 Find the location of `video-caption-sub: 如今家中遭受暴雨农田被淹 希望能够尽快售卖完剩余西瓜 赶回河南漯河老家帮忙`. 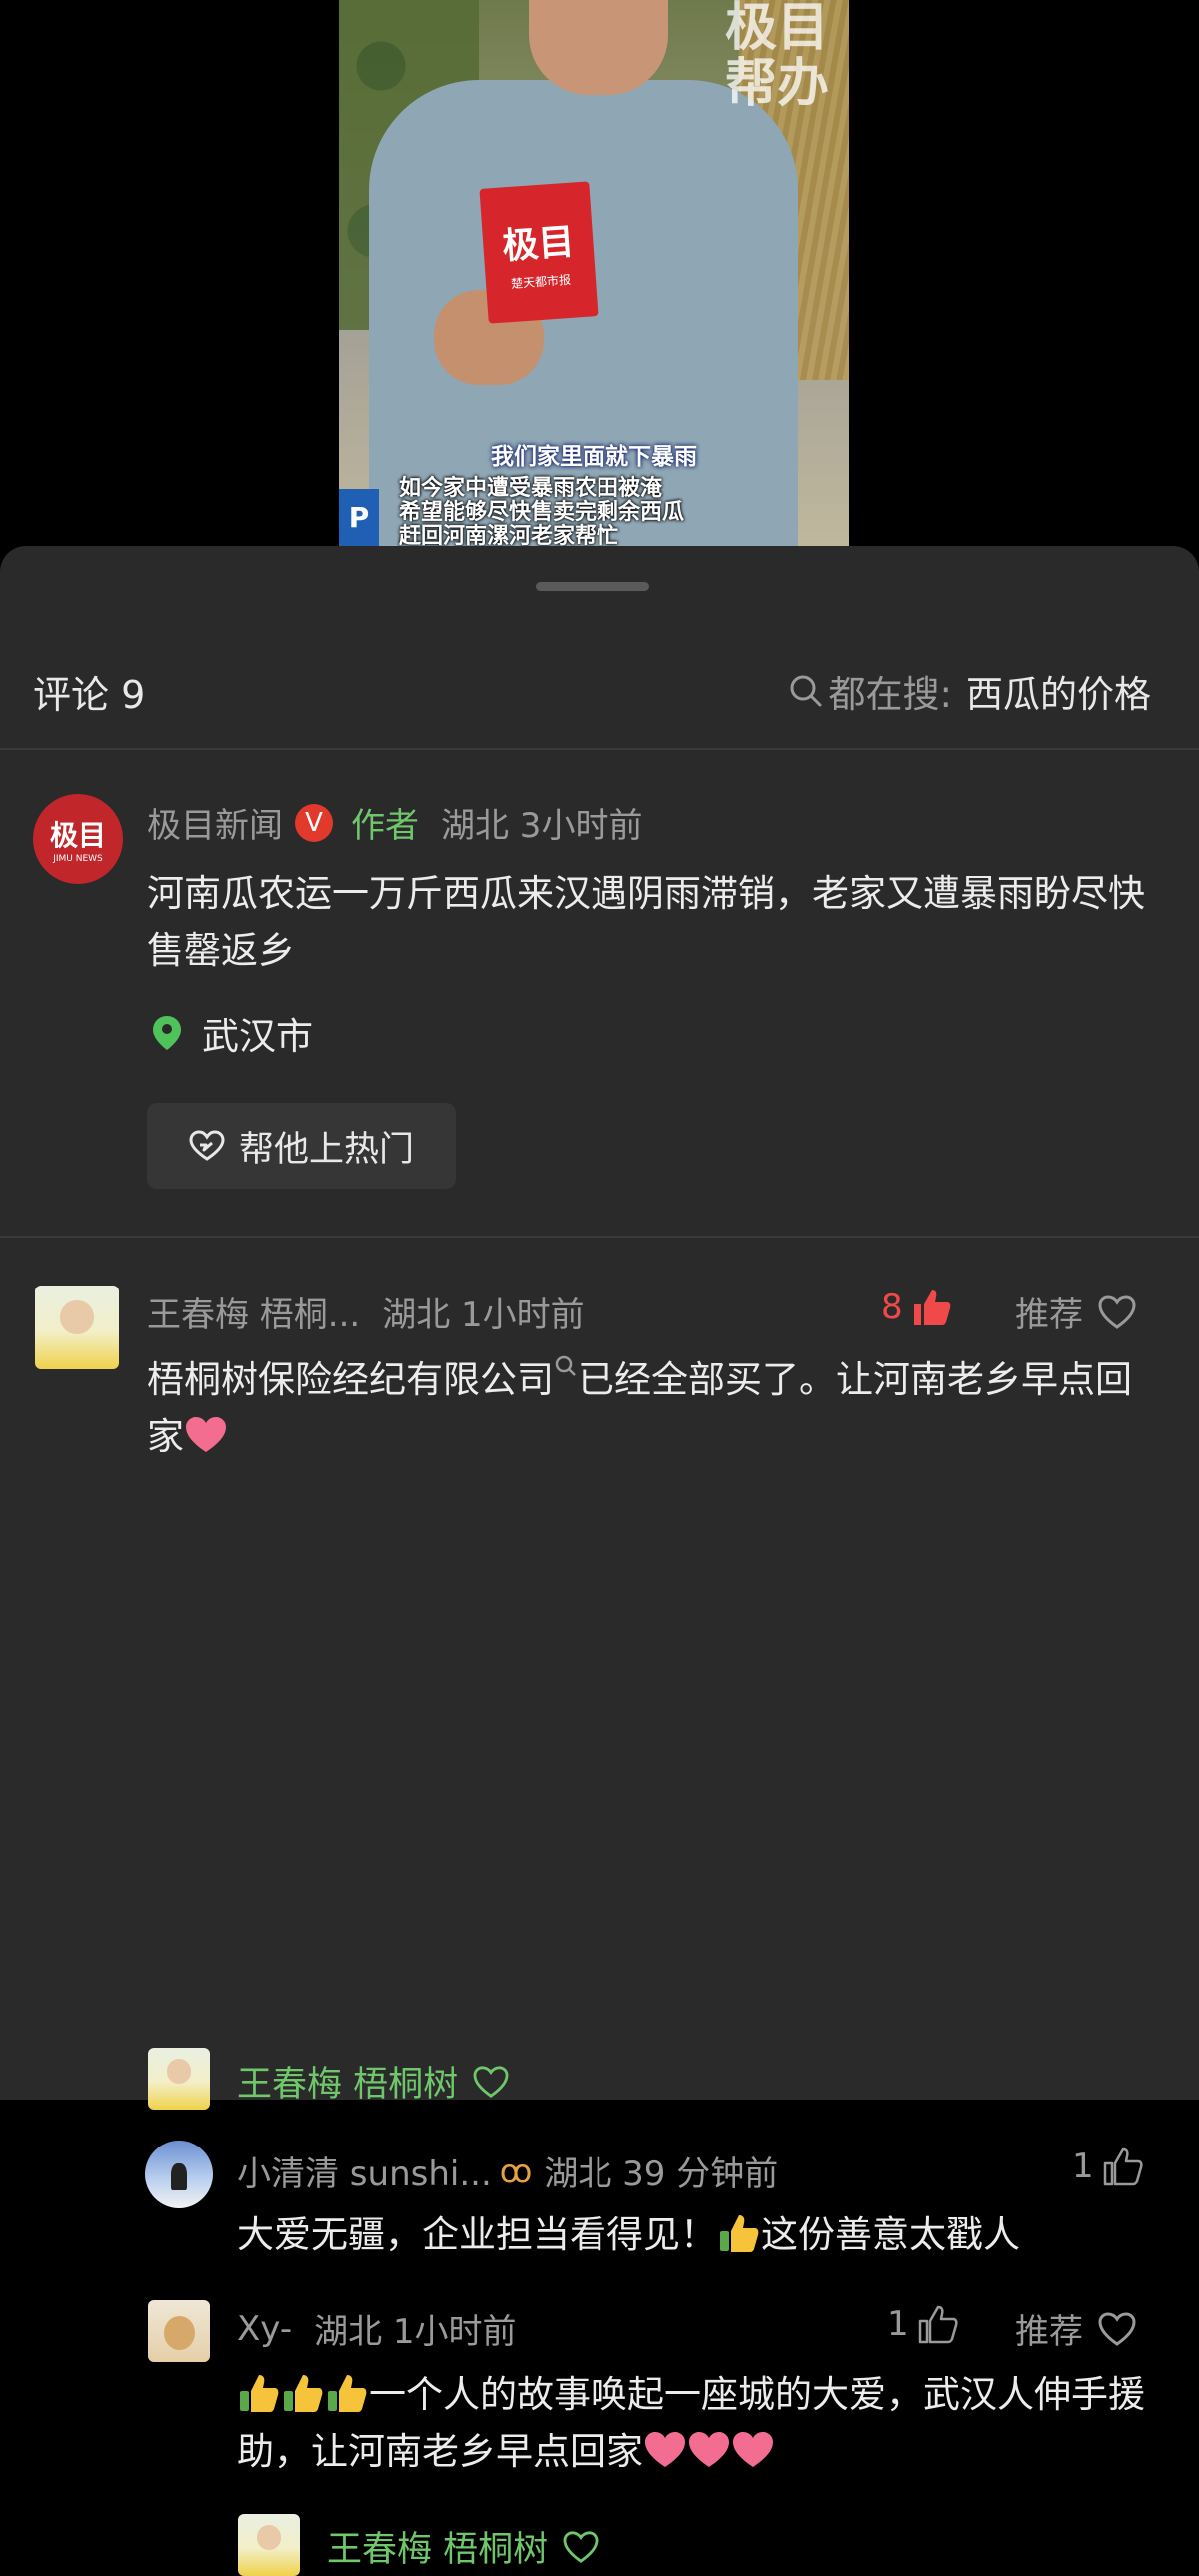

video-caption-sub: 如今家中遭受暴雨农田被淹 希望能够尽快售卖完剩余西瓜 赶回河南漯河老家帮忙 is located at coordinates (542, 512).